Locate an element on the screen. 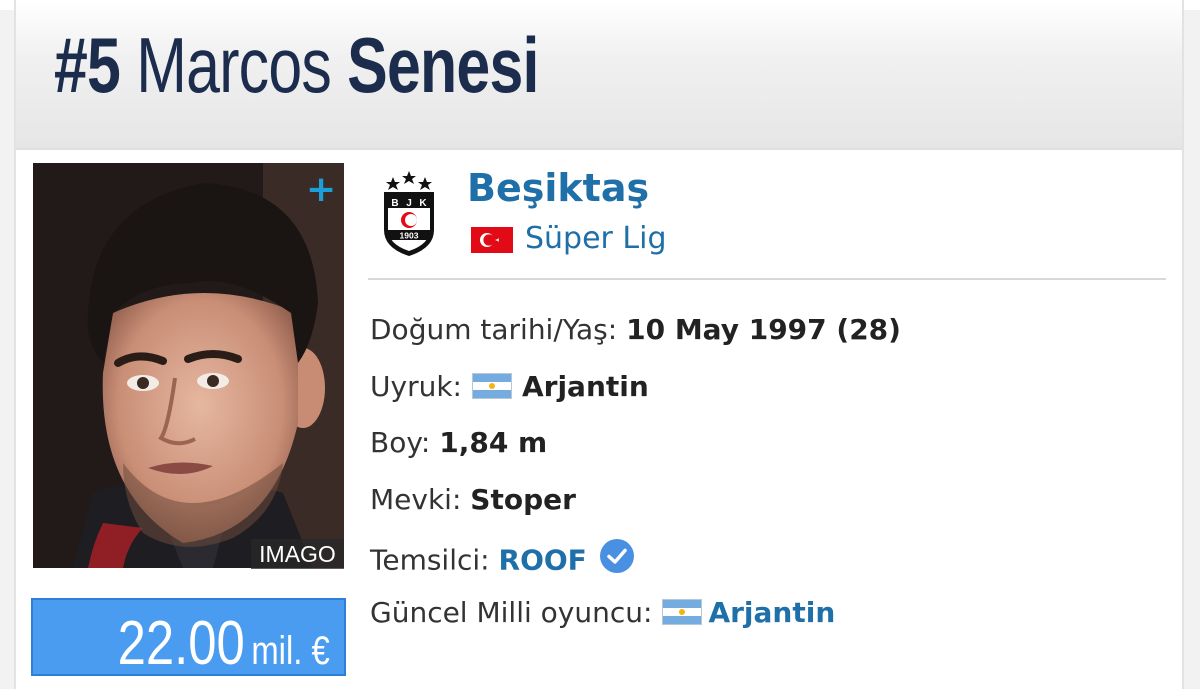 This screenshot has width=1200, height=689. club-name-link: Beşiktaş is located at coordinates (558, 188).